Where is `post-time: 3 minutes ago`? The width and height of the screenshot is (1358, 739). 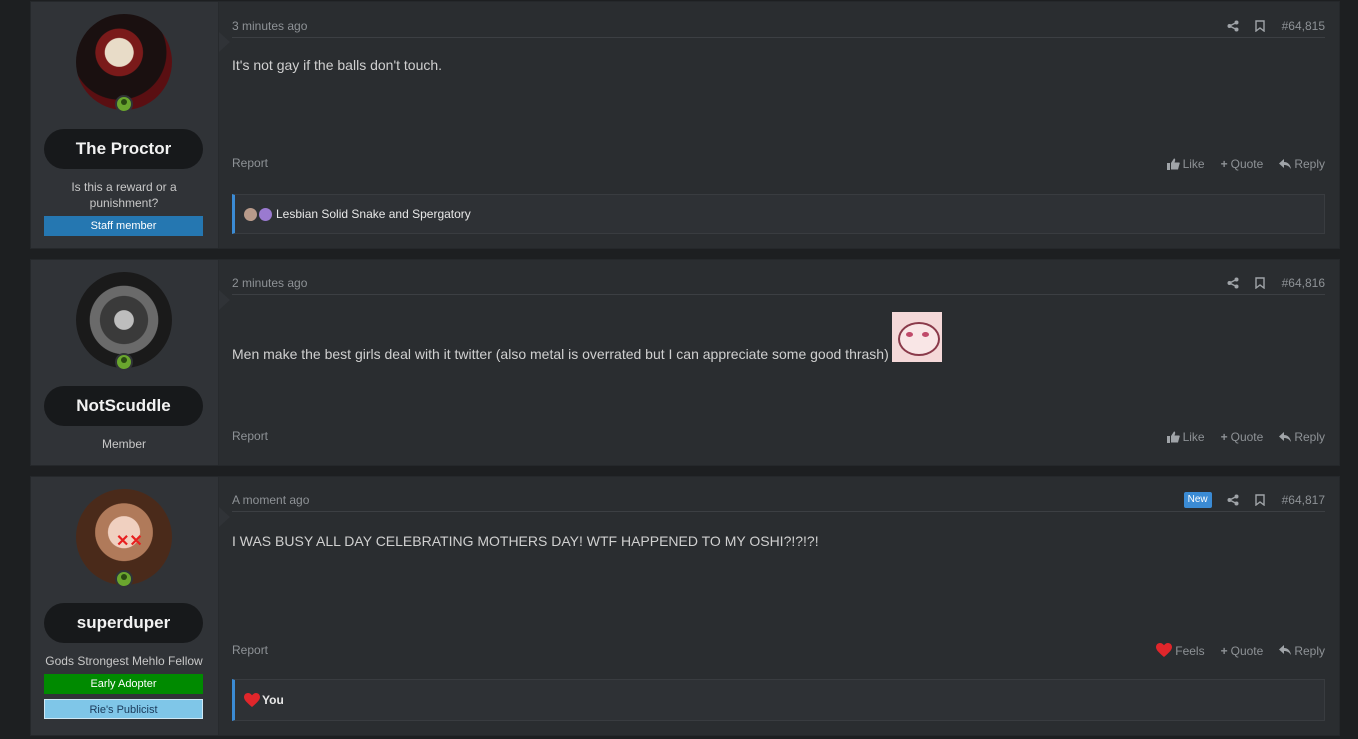 post-time: 3 minutes ago is located at coordinates (269, 26).